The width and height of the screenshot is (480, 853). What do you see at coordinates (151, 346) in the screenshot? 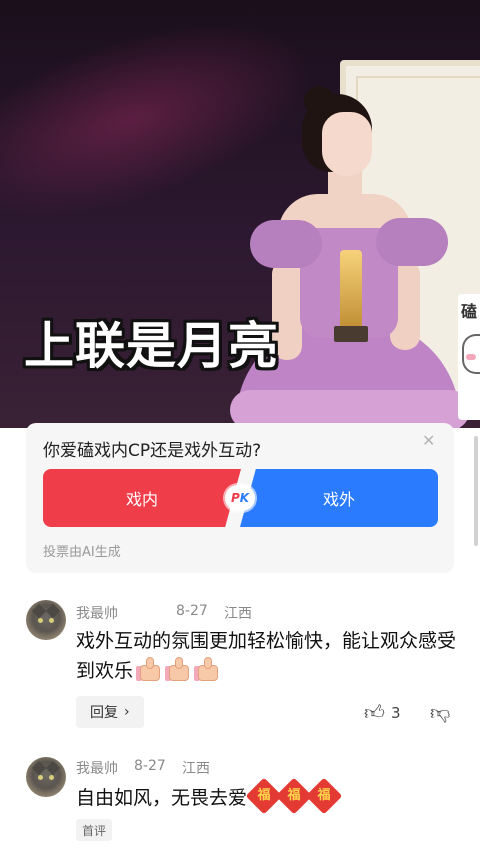
I see `video-caption: 上联是月亮` at bounding box center [151, 346].